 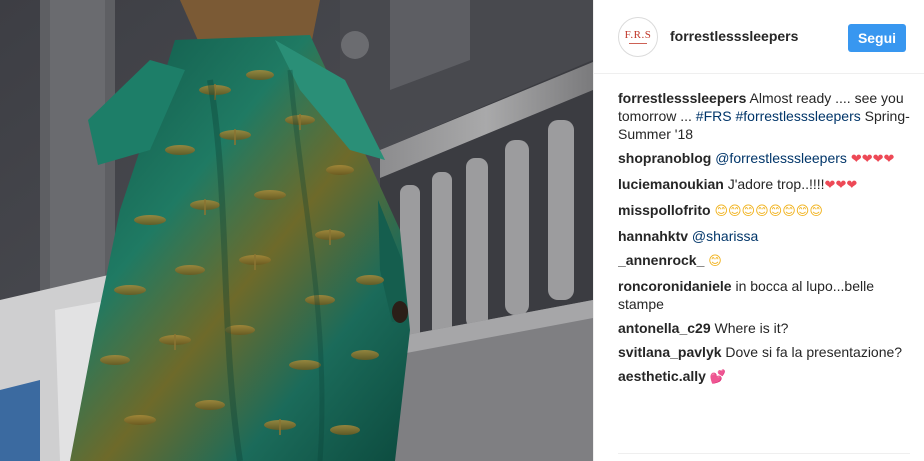 I want to click on comment-mention: @sharissa, so click(x=725, y=236).